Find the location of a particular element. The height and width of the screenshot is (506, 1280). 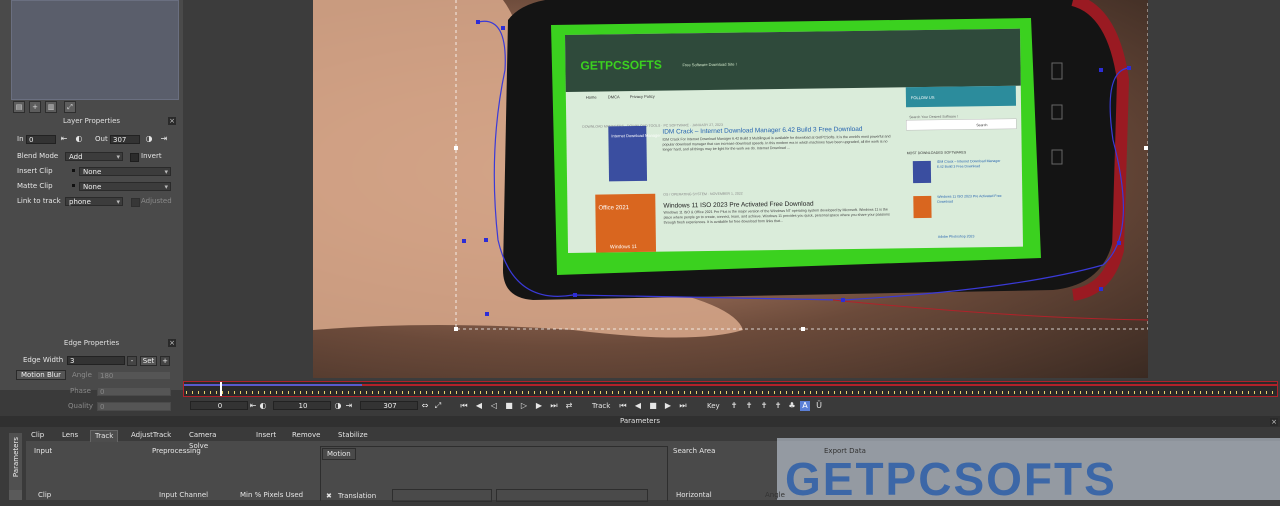

clip-label: Clip is located at coordinates (45, 495).